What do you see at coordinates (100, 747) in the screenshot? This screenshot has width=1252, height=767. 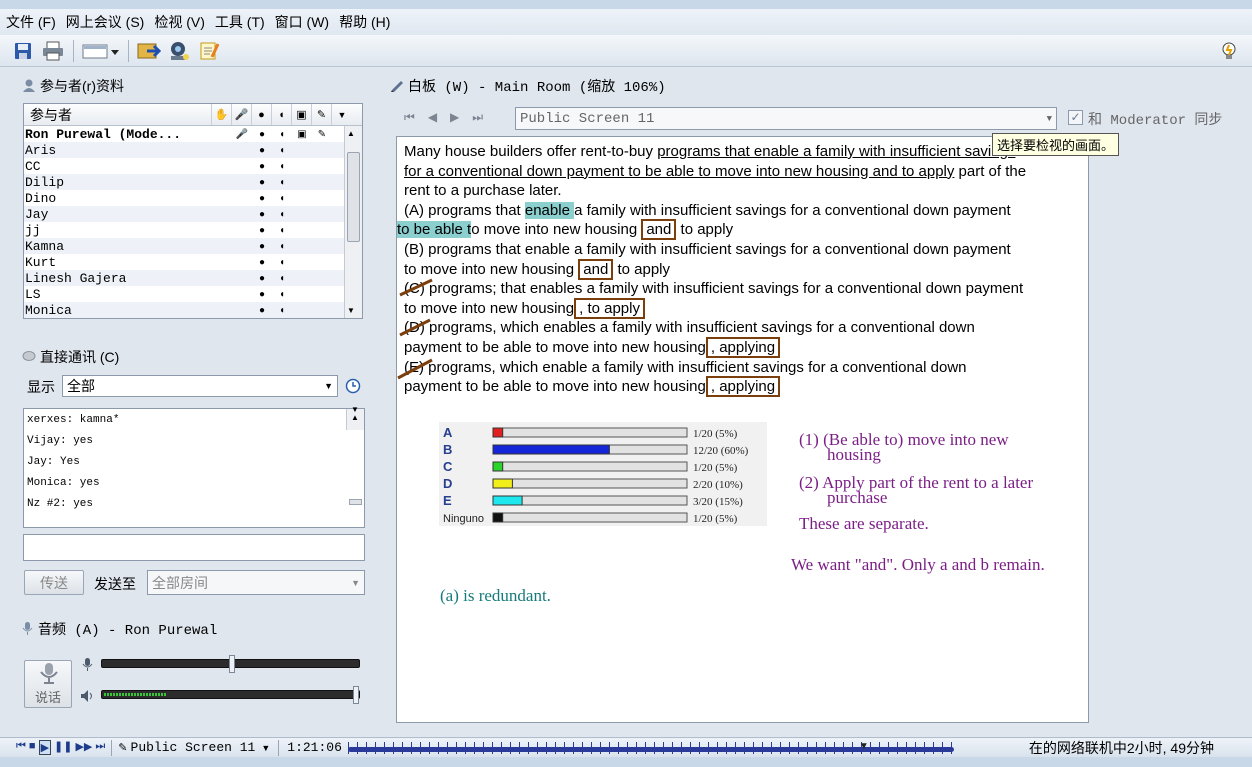 I see `skip-end-icon: ⏭` at bounding box center [100, 747].